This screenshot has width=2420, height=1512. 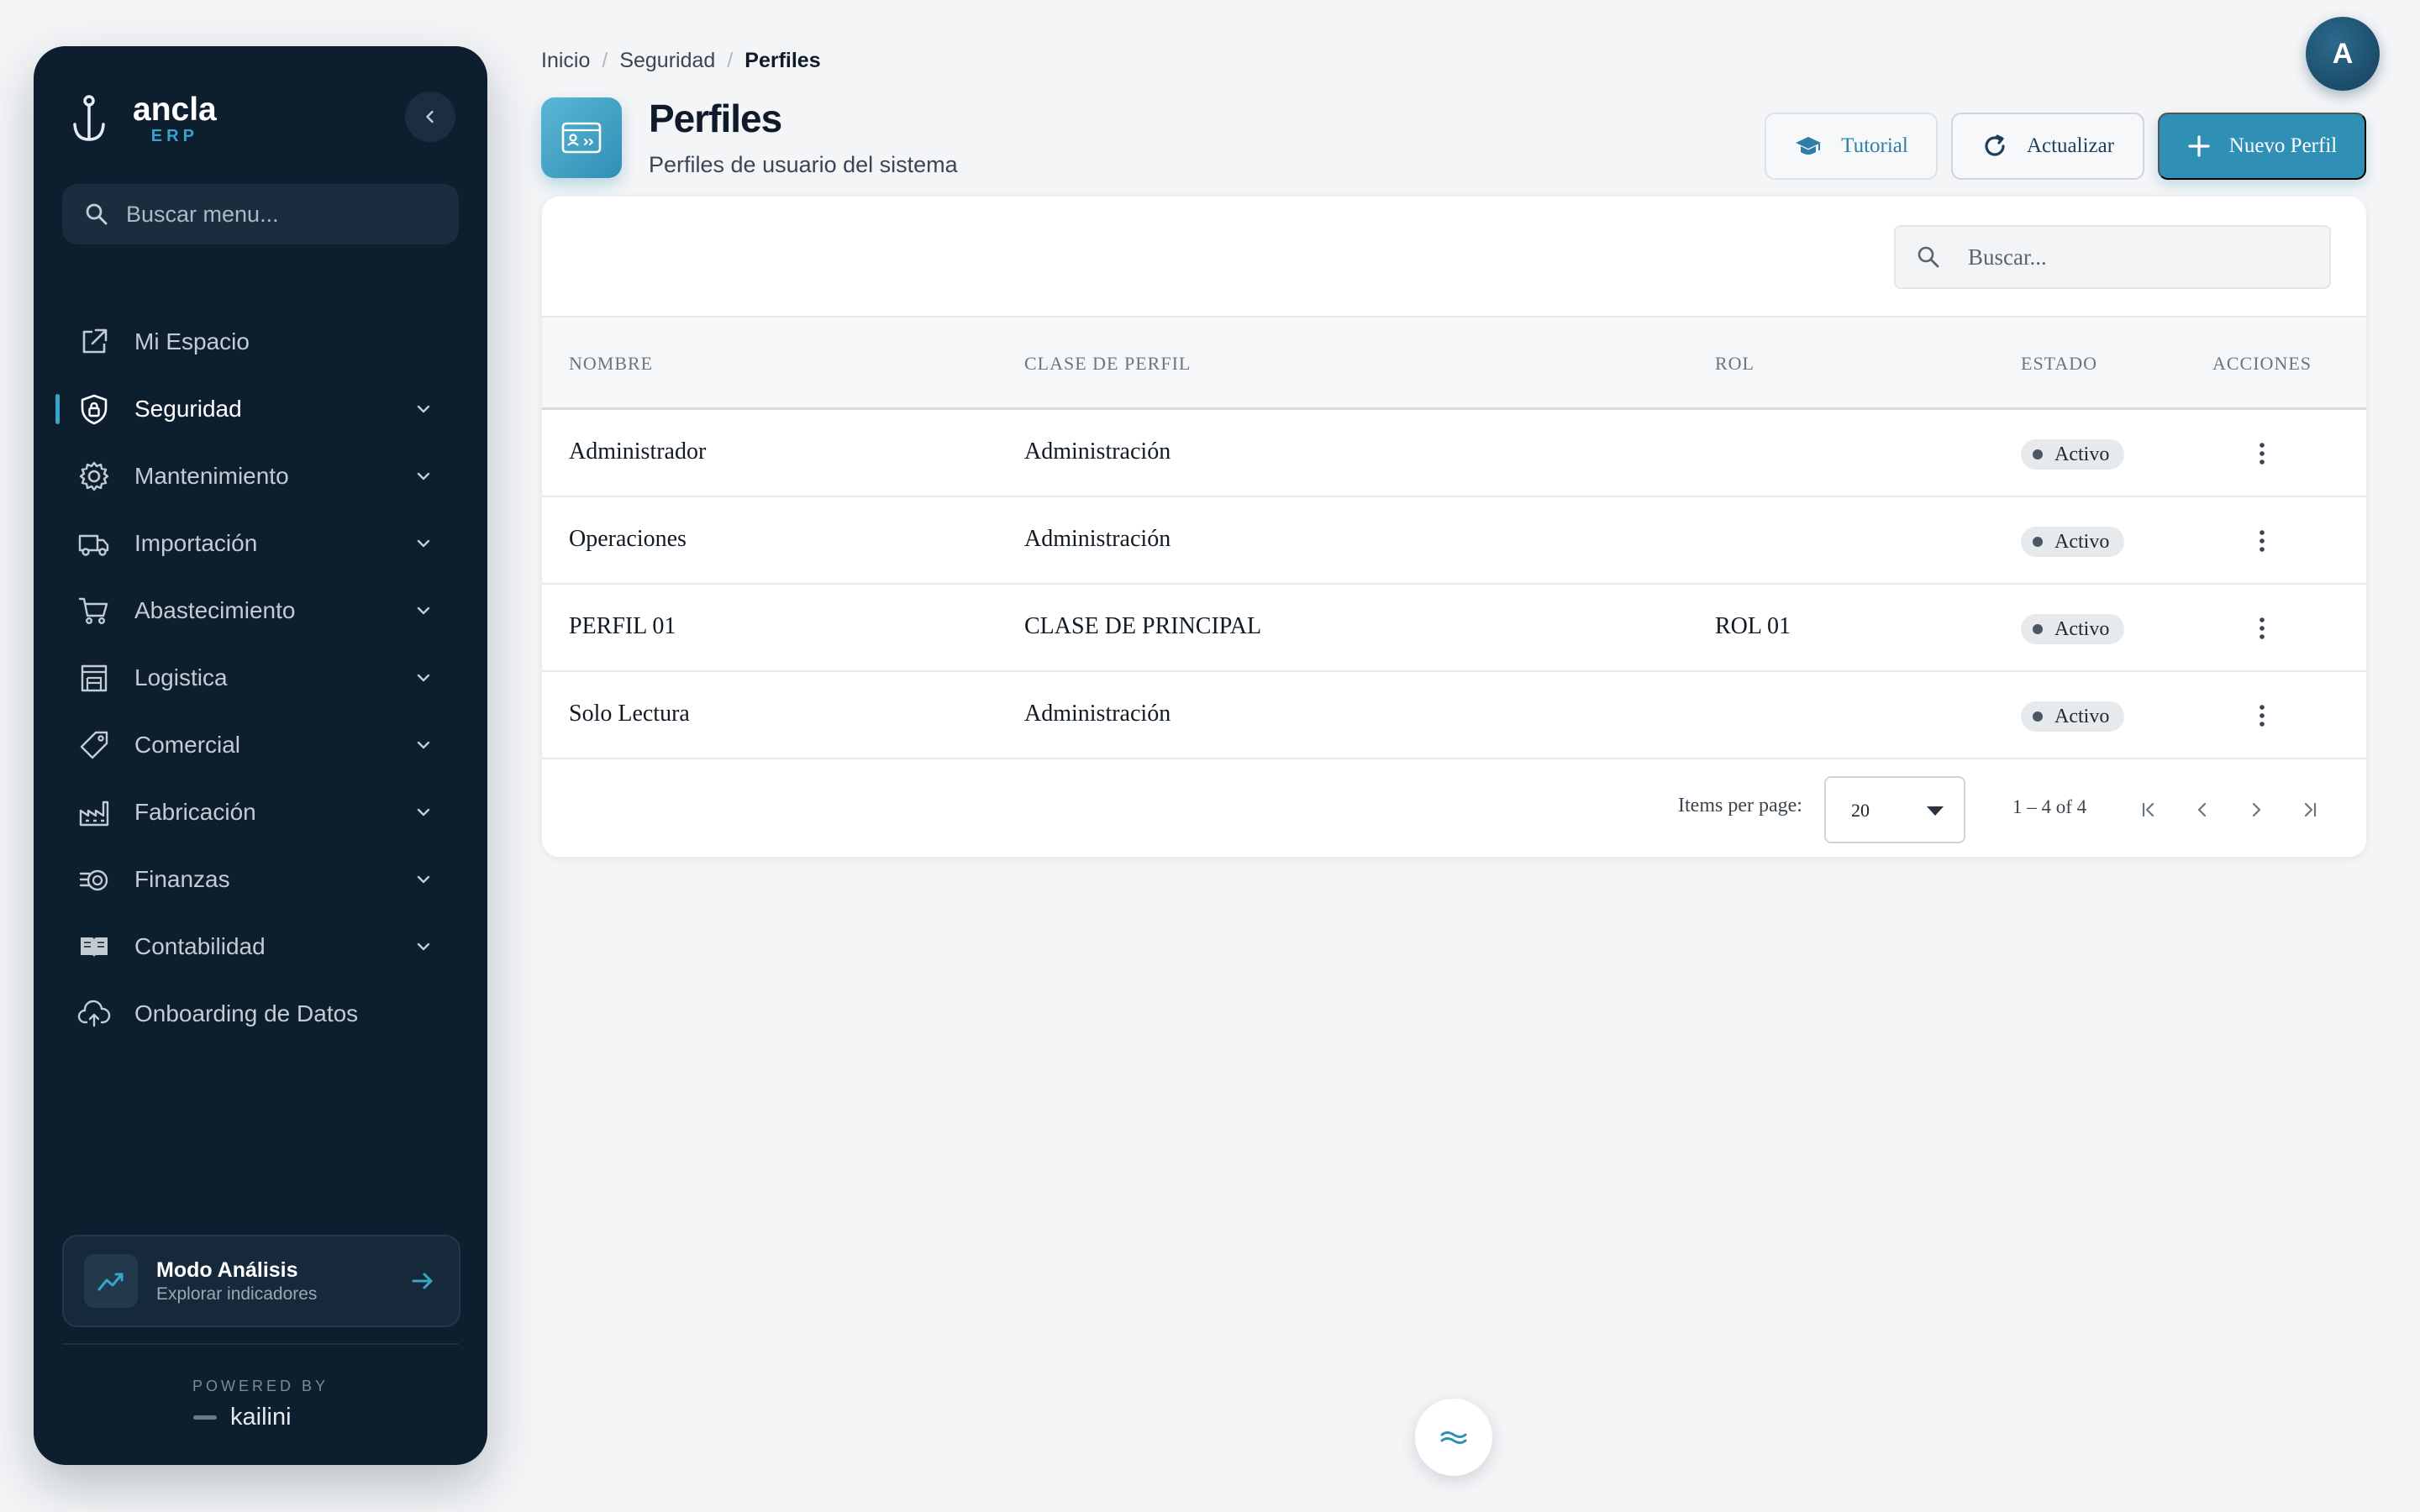 I want to click on column-header-nombre: NOMBRE, so click(x=611, y=364).